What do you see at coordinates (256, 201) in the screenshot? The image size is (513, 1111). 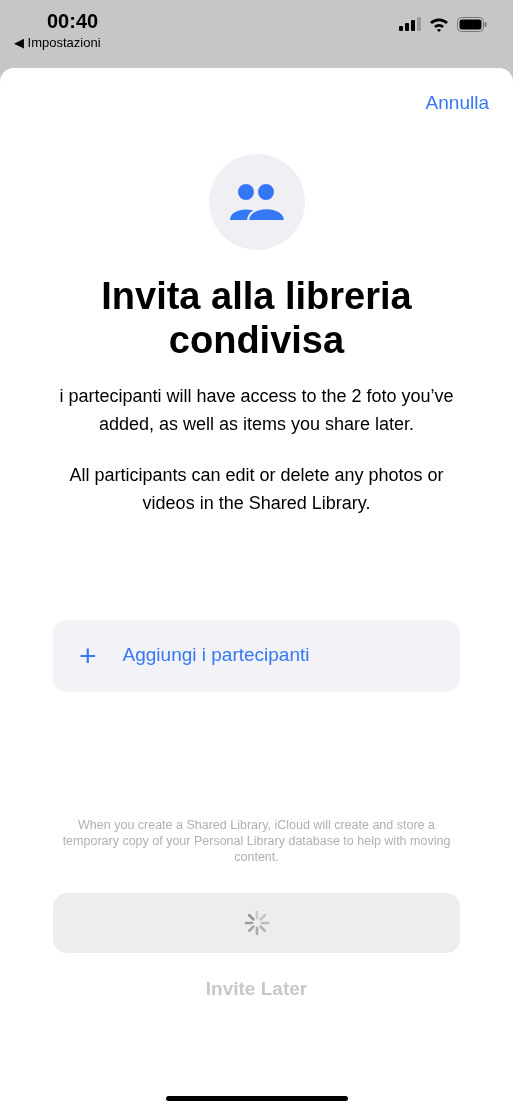 I see `people-icon` at bounding box center [256, 201].